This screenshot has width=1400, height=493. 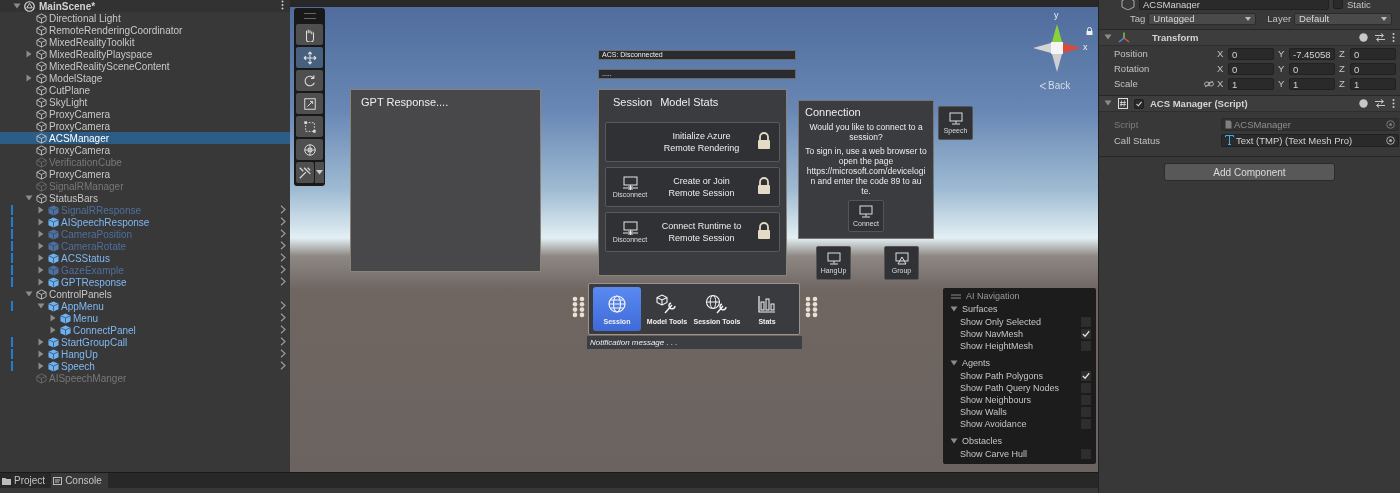 What do you see at coordinates (1359, 5) in the screenshot?
I see `static-label: Static` at bounding box center [1359, 5].